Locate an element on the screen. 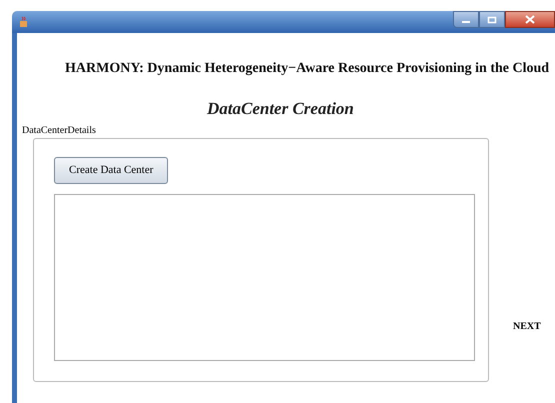  close-button is located at coordinates (530, 19).